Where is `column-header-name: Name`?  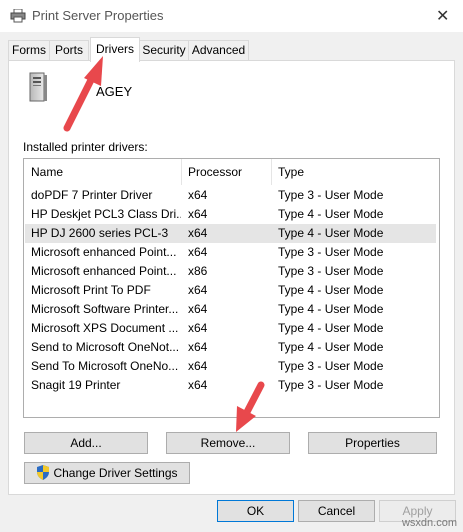
column-header-name: Name is located at coordinates (102, 172).